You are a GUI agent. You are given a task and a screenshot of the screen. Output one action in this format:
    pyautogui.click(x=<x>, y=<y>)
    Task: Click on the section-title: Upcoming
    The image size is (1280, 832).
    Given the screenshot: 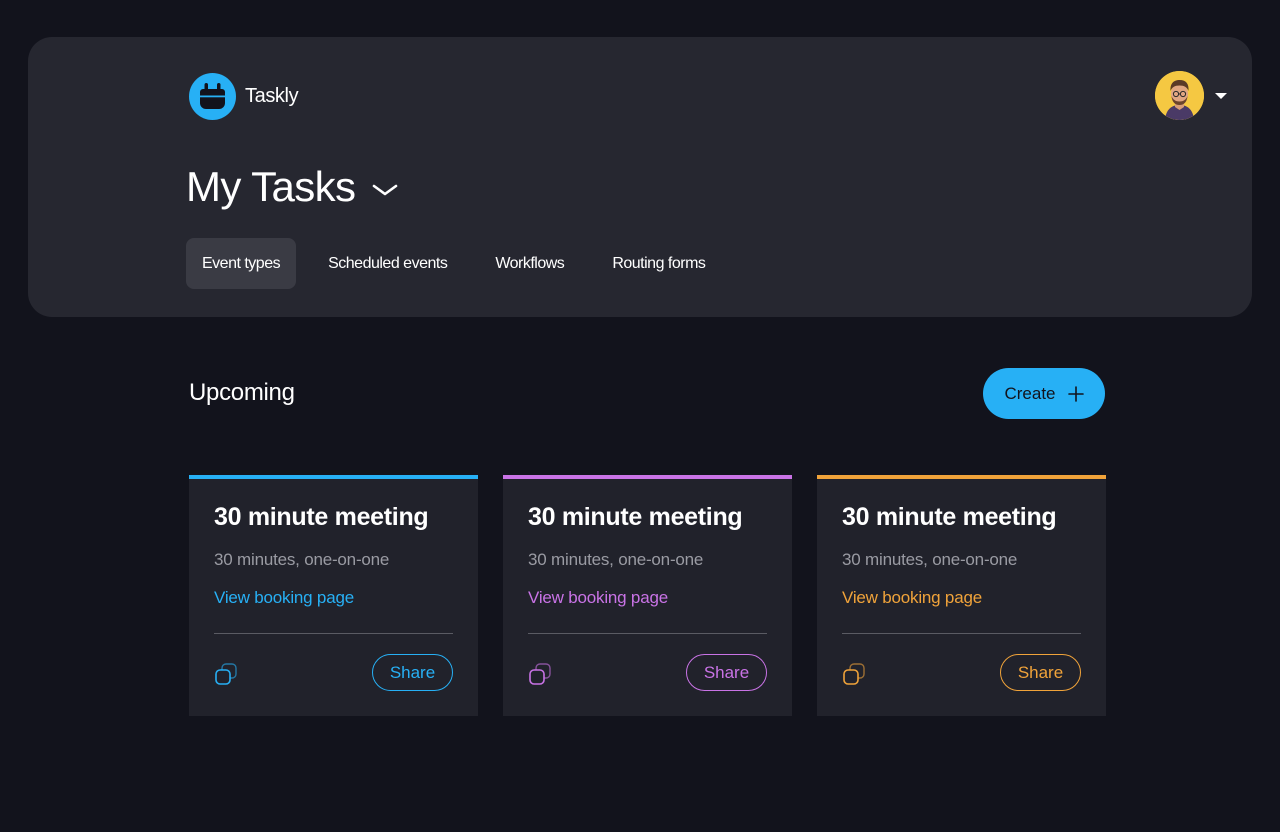 What is the action you would take?
    pyautogui.click(x=242, y=392)
    